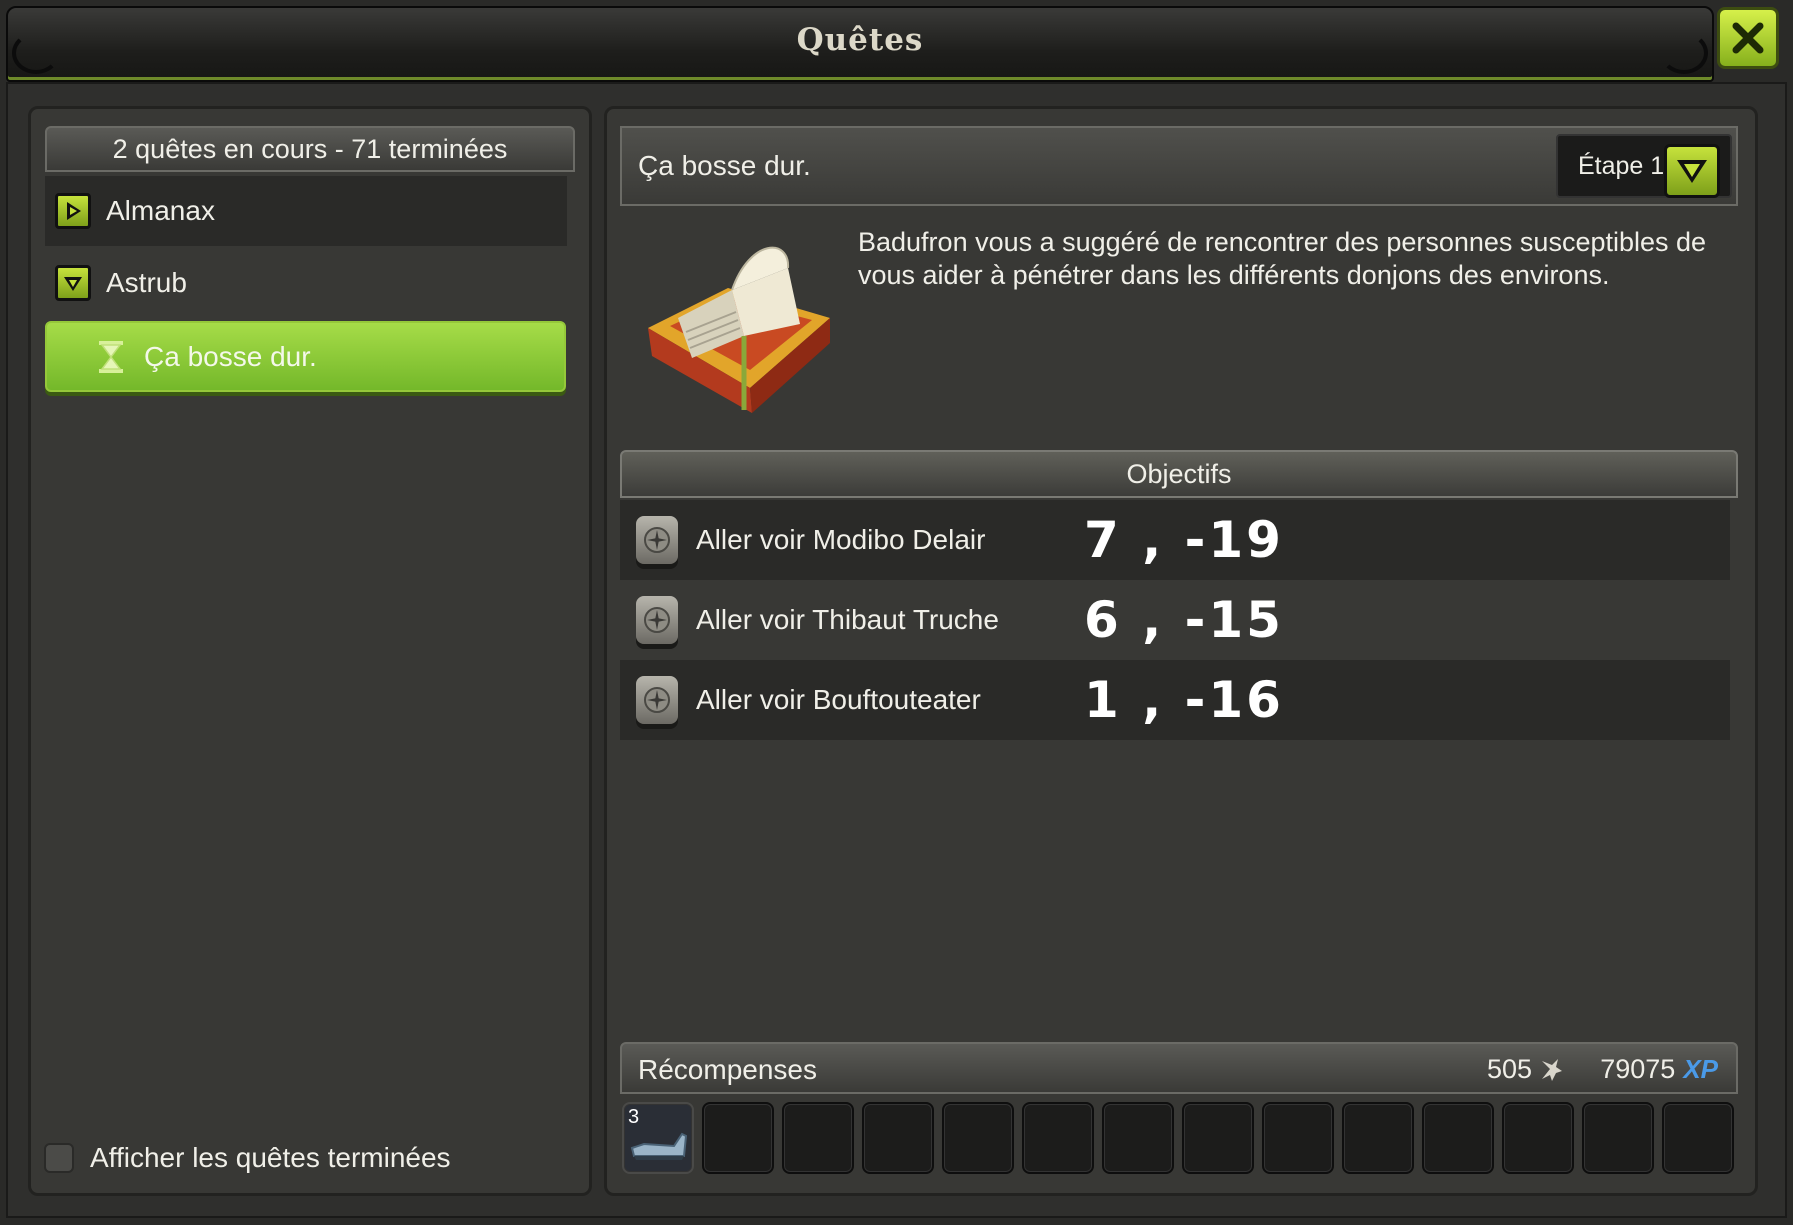  I want to click on kamas-amount: 505, so click(1509, 1069).